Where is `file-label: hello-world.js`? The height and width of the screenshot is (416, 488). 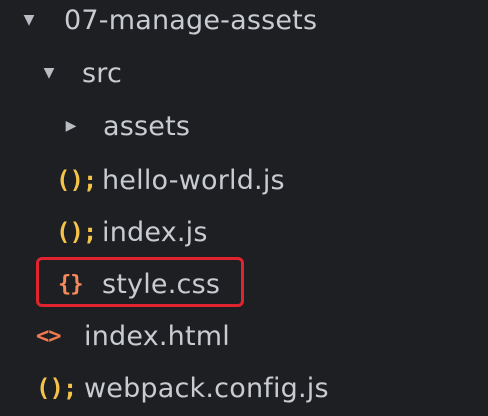 file-label: hello-world.js is located at coordinates (193, 180).